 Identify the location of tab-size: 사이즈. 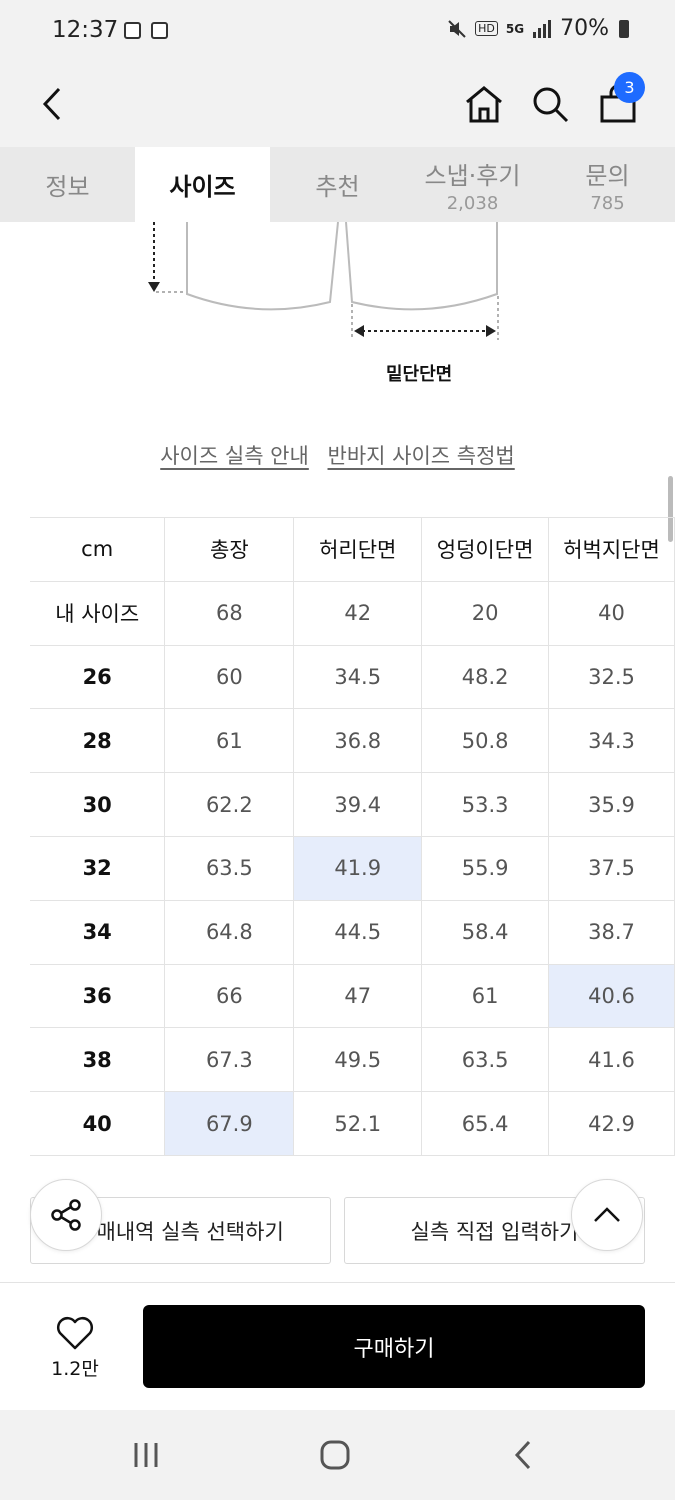
(202, 184).